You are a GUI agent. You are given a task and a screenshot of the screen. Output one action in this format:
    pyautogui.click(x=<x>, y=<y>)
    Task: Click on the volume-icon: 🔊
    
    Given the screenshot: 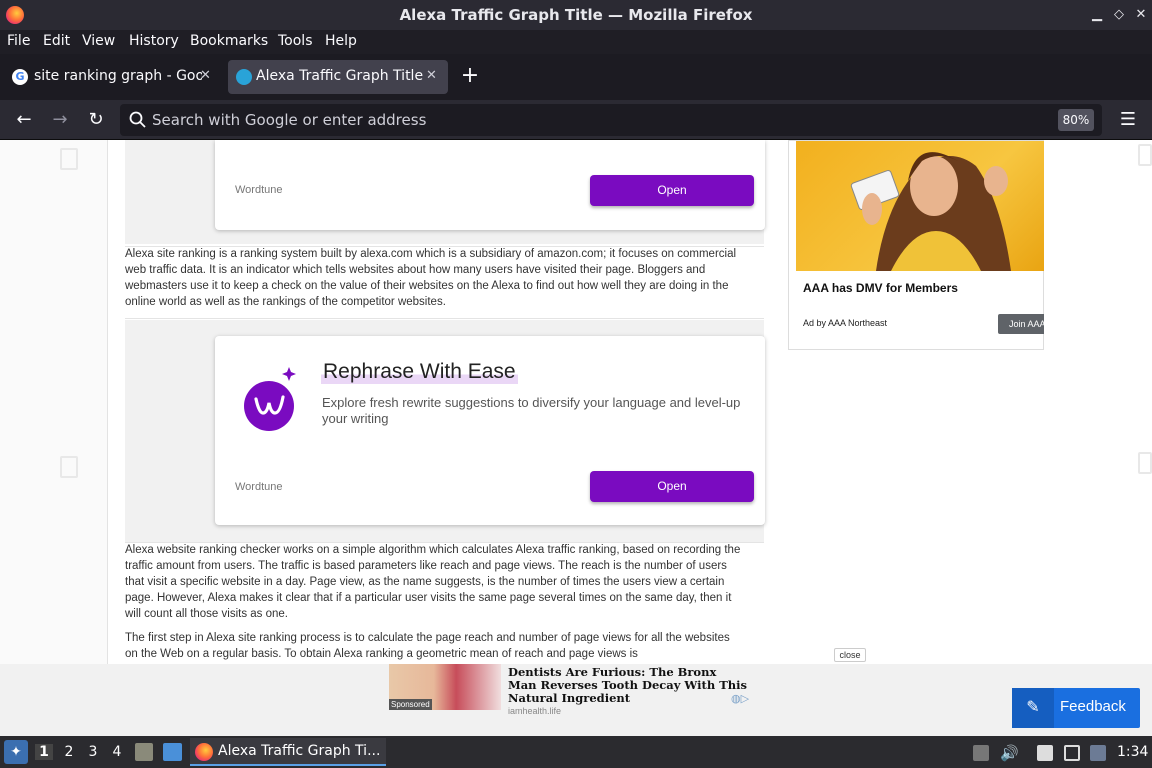 What is the action you would take?
    pyautogui.click(x=1009, y=753)
    